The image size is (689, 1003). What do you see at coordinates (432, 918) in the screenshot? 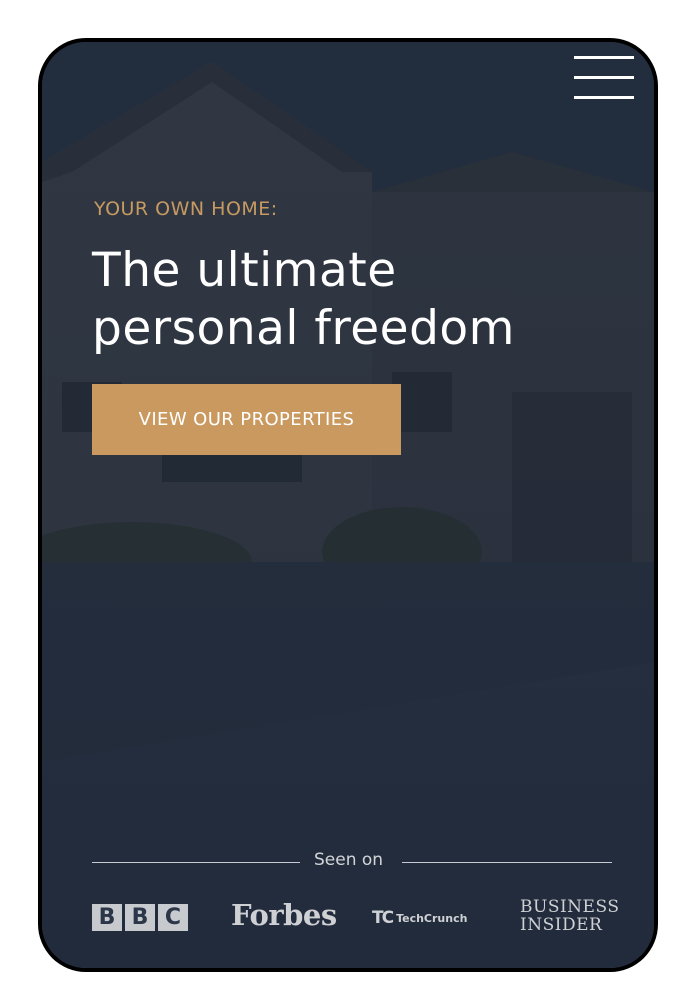
I see `techcrunch-wordmark: TechCrunch` at bounding box center [432, 918].